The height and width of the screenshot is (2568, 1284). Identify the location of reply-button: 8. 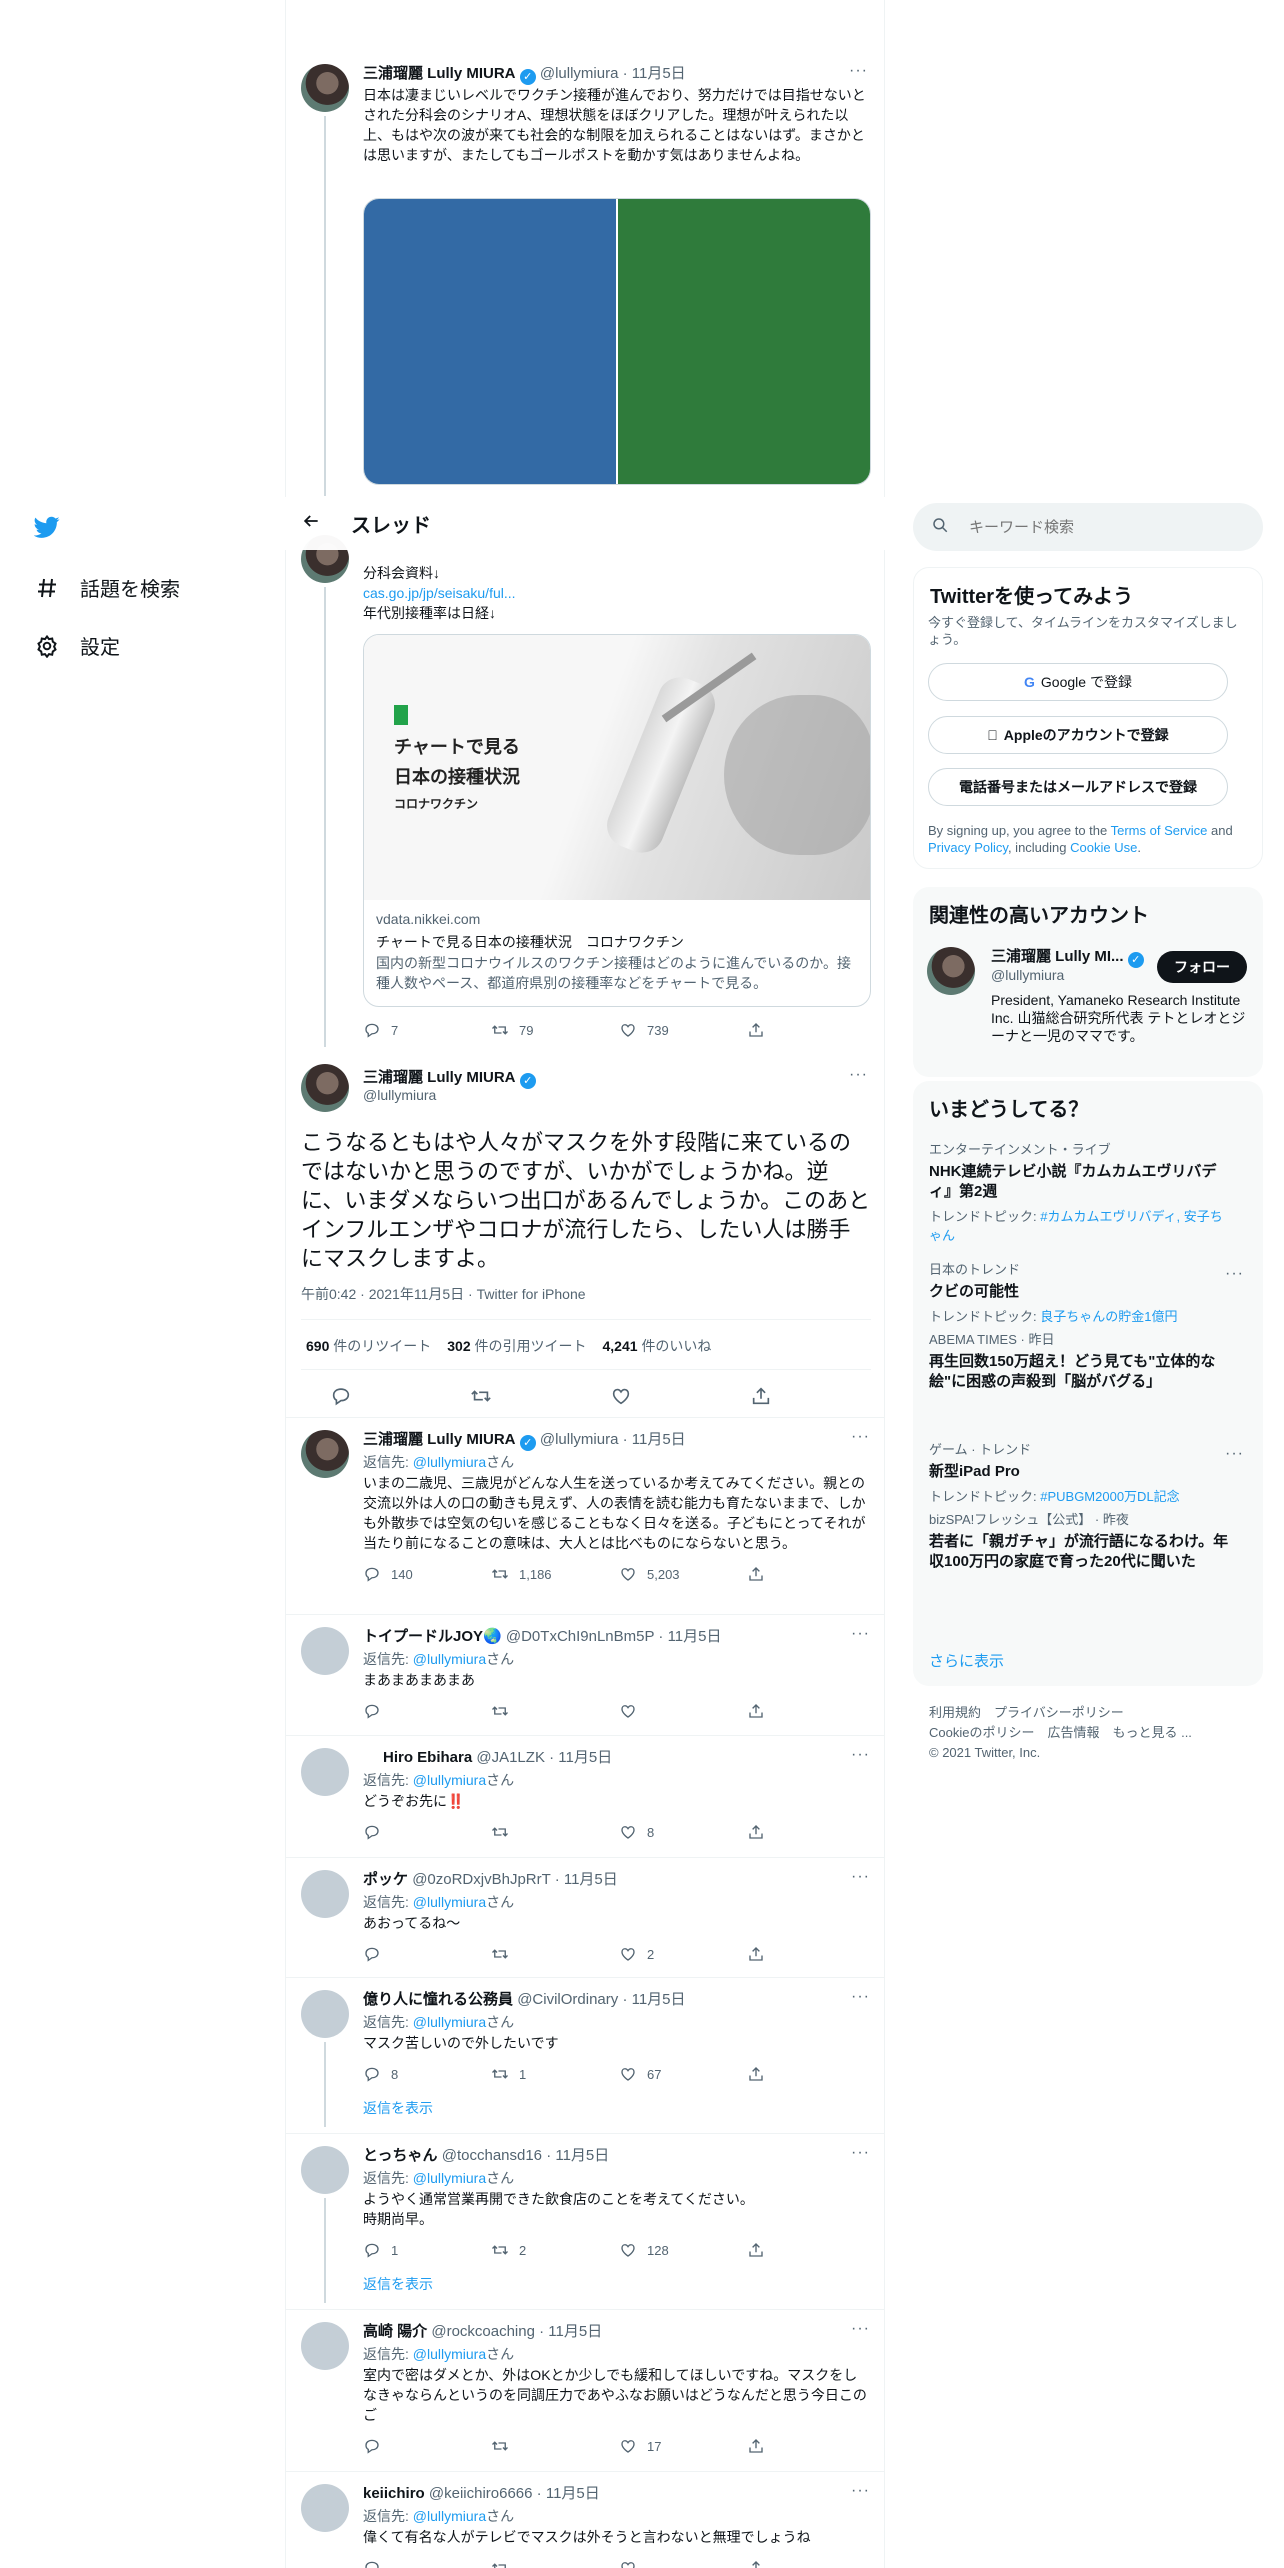
(427, 2074).